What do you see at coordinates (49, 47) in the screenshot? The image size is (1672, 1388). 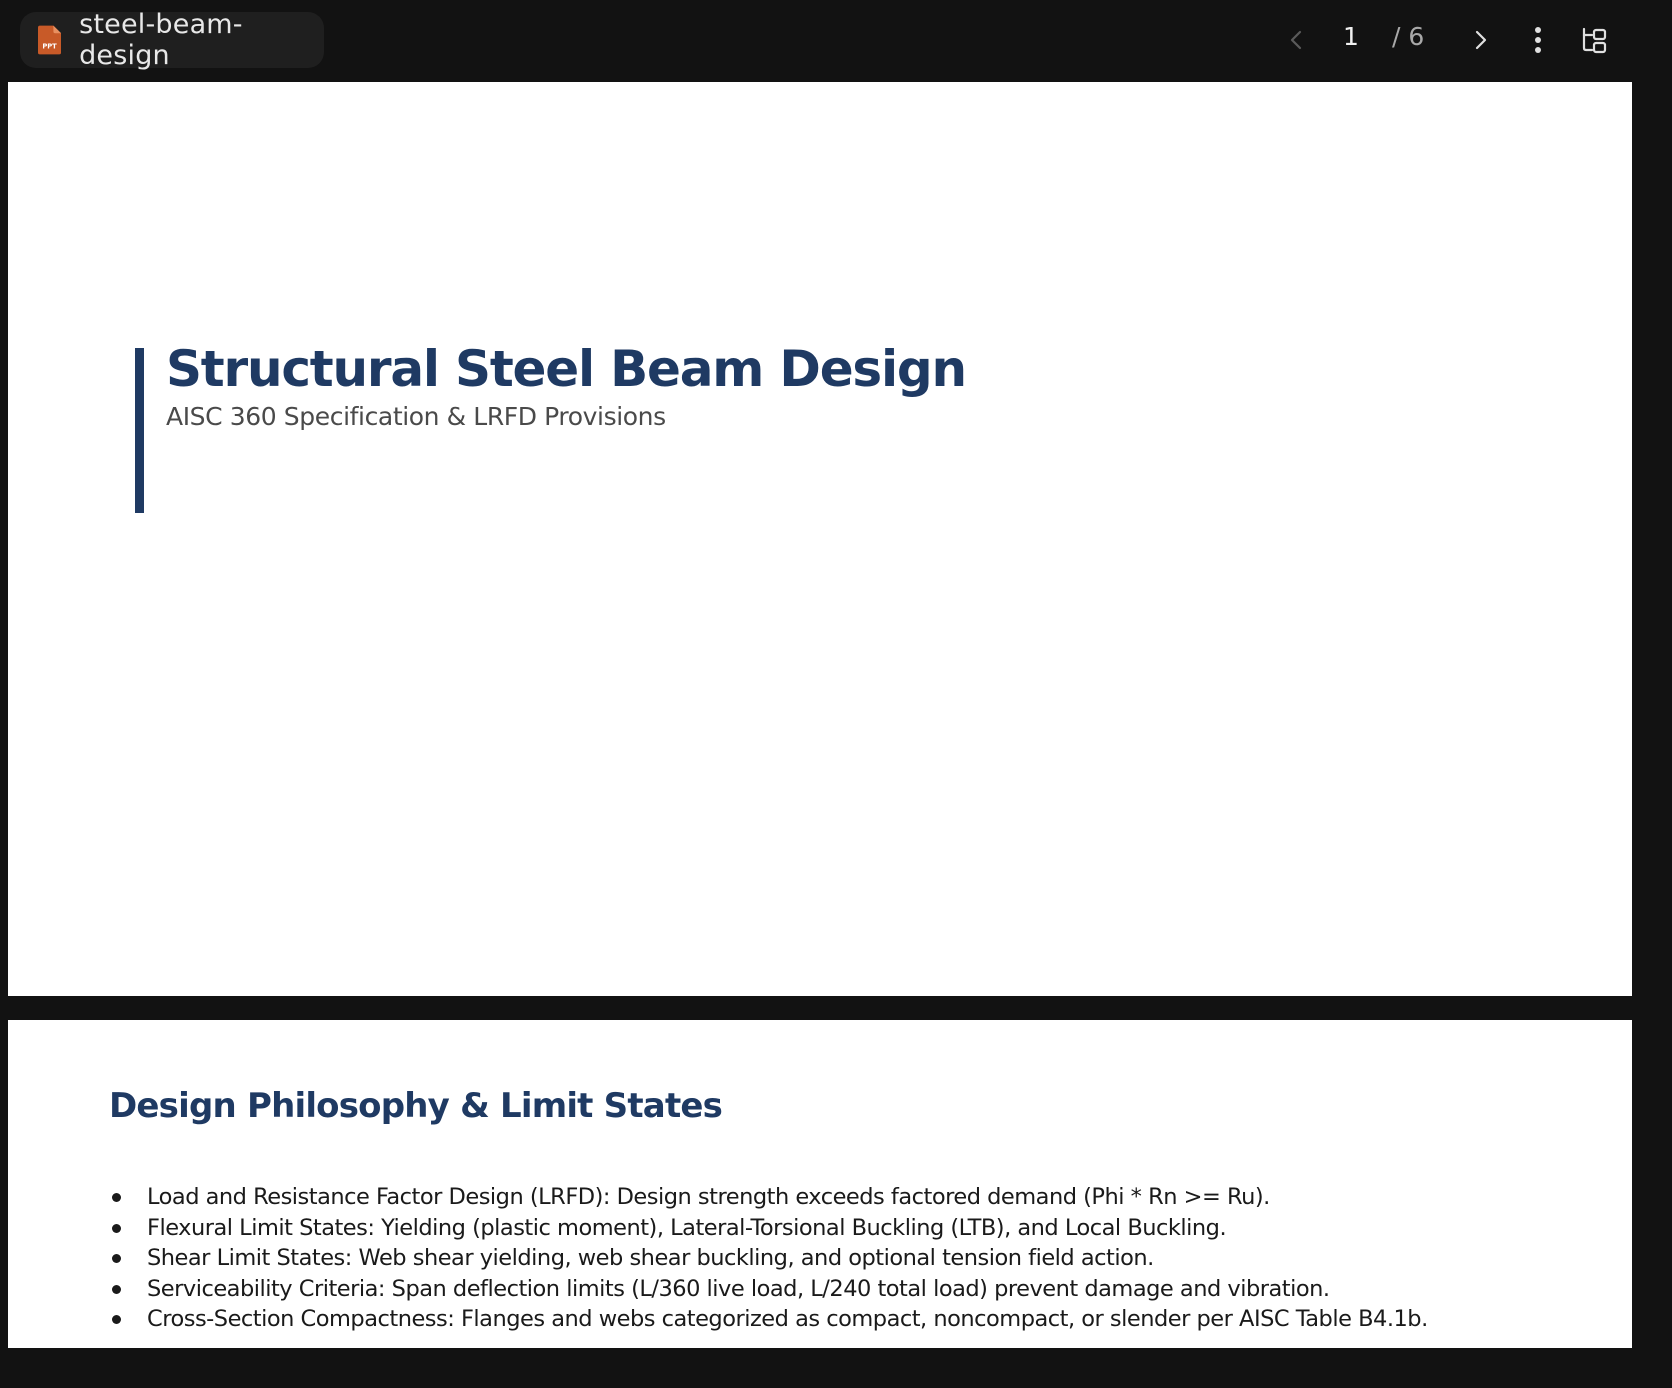 I see `ppt-icon-label: PPT` at bounding box center [49, 47].